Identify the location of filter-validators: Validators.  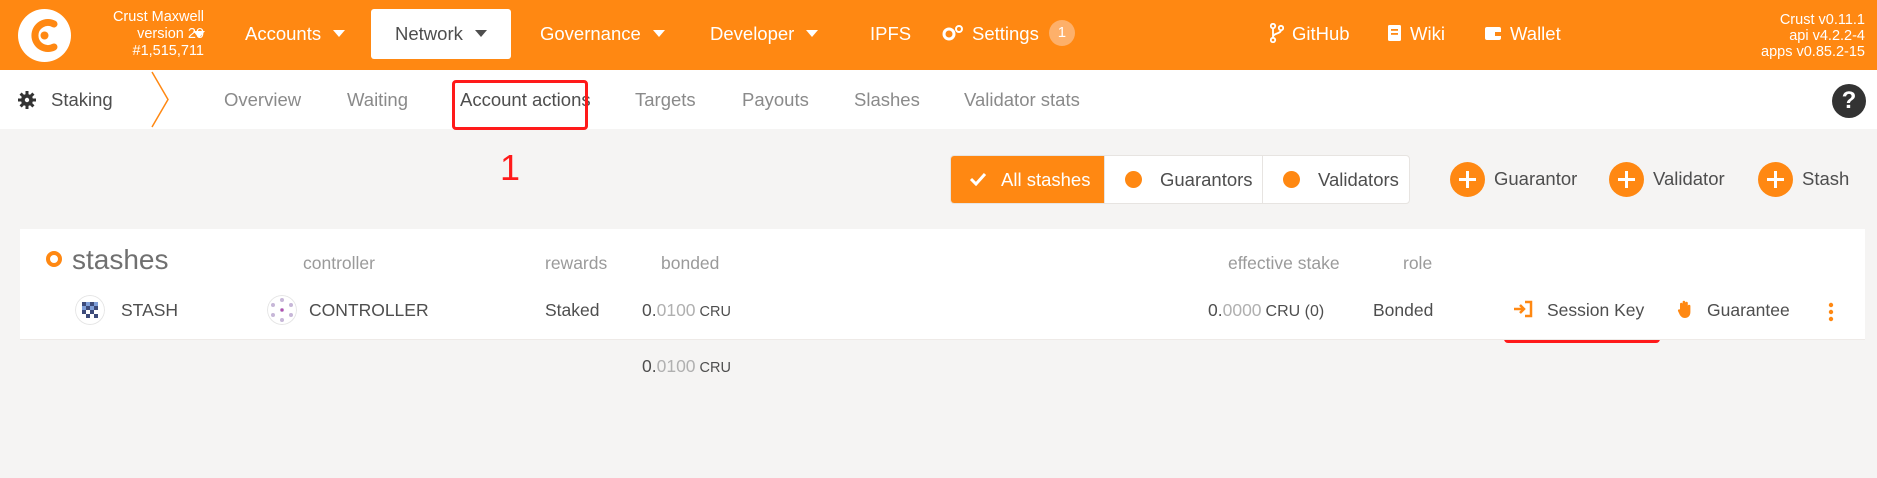
(1336, 179).